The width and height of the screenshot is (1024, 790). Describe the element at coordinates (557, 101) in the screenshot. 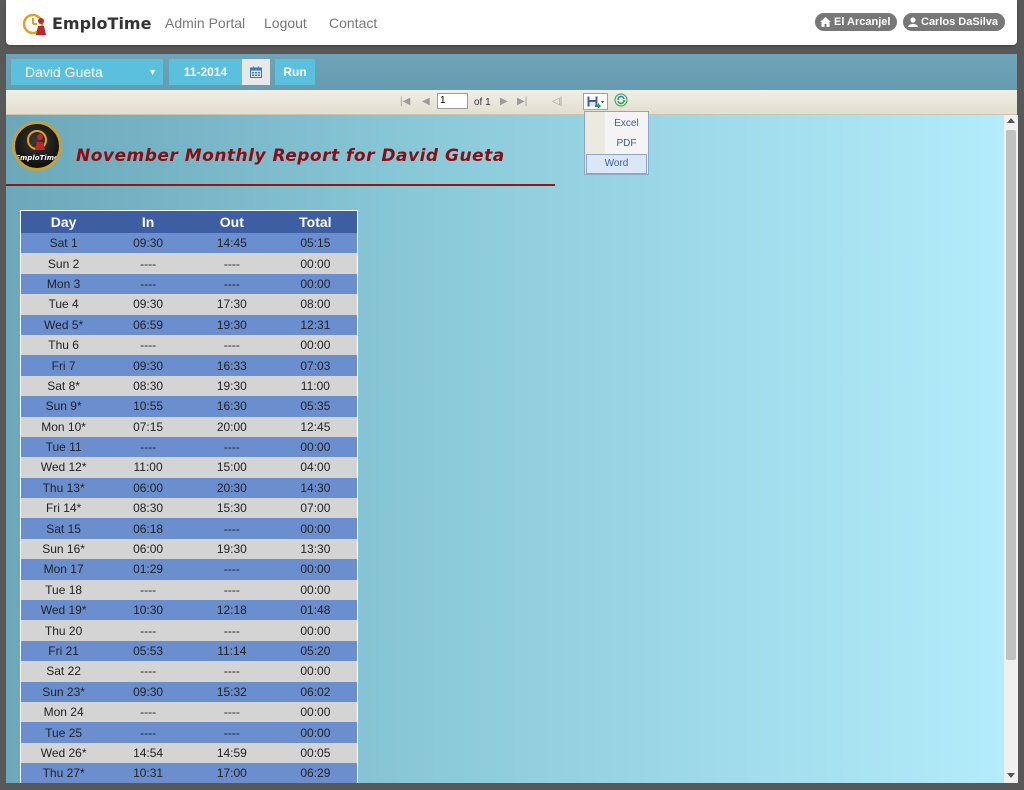

I see `back-to-parent-icon: ◁|` at that location.